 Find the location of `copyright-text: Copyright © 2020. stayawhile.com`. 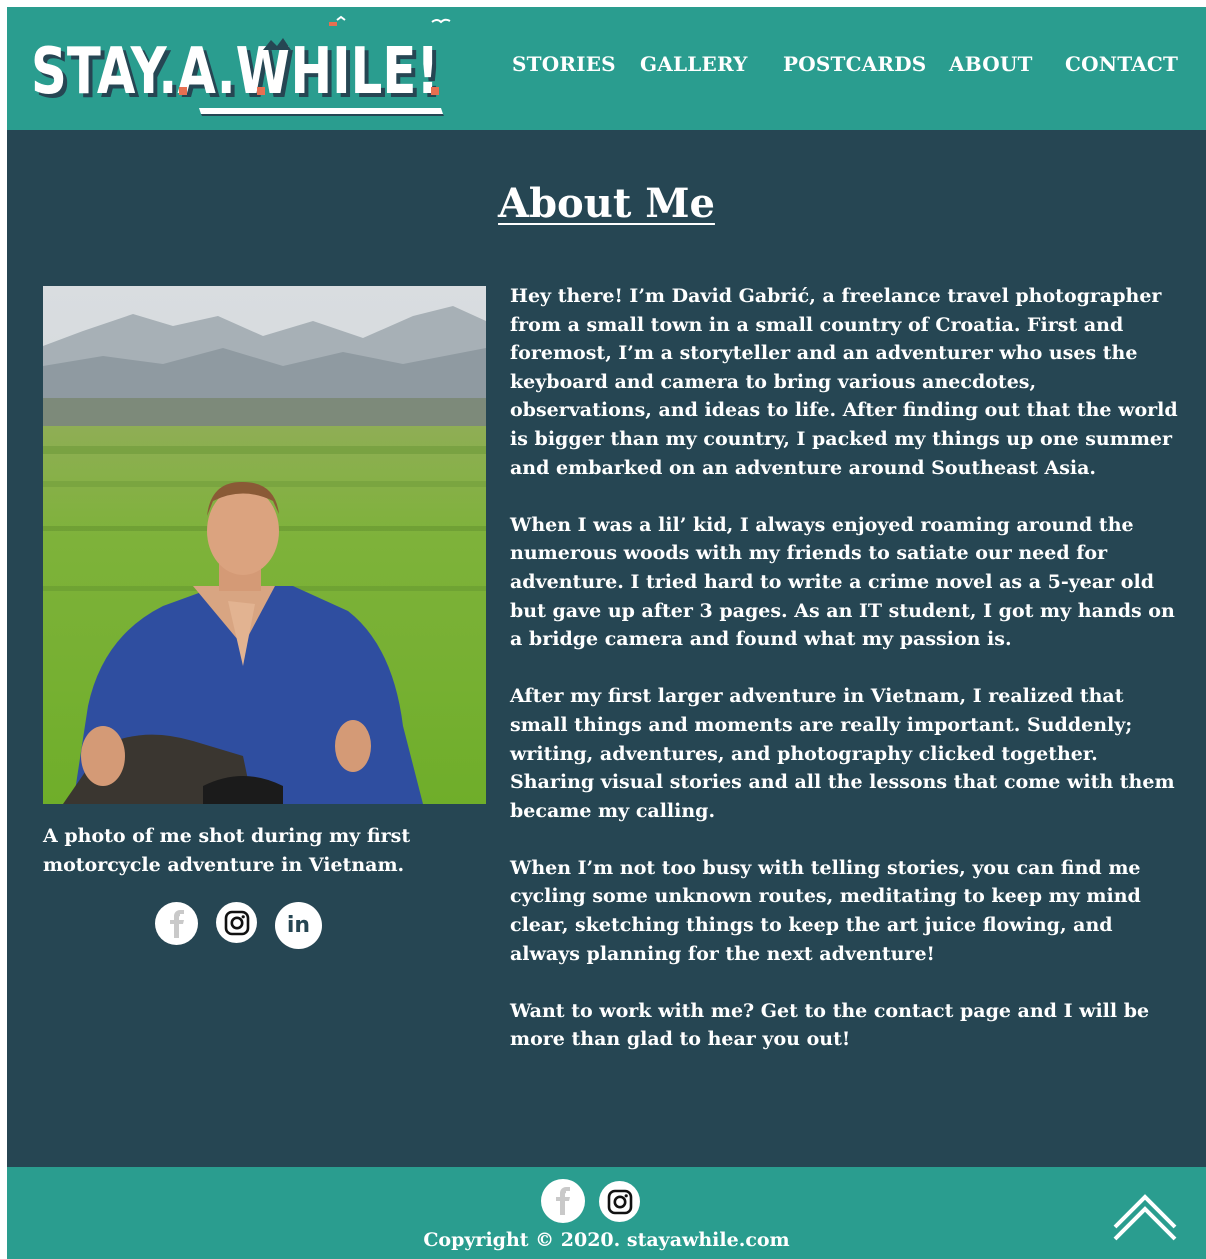

copyright-text: Copyright © 2020. stayawhile.com is located at coordinates (606, 1240).